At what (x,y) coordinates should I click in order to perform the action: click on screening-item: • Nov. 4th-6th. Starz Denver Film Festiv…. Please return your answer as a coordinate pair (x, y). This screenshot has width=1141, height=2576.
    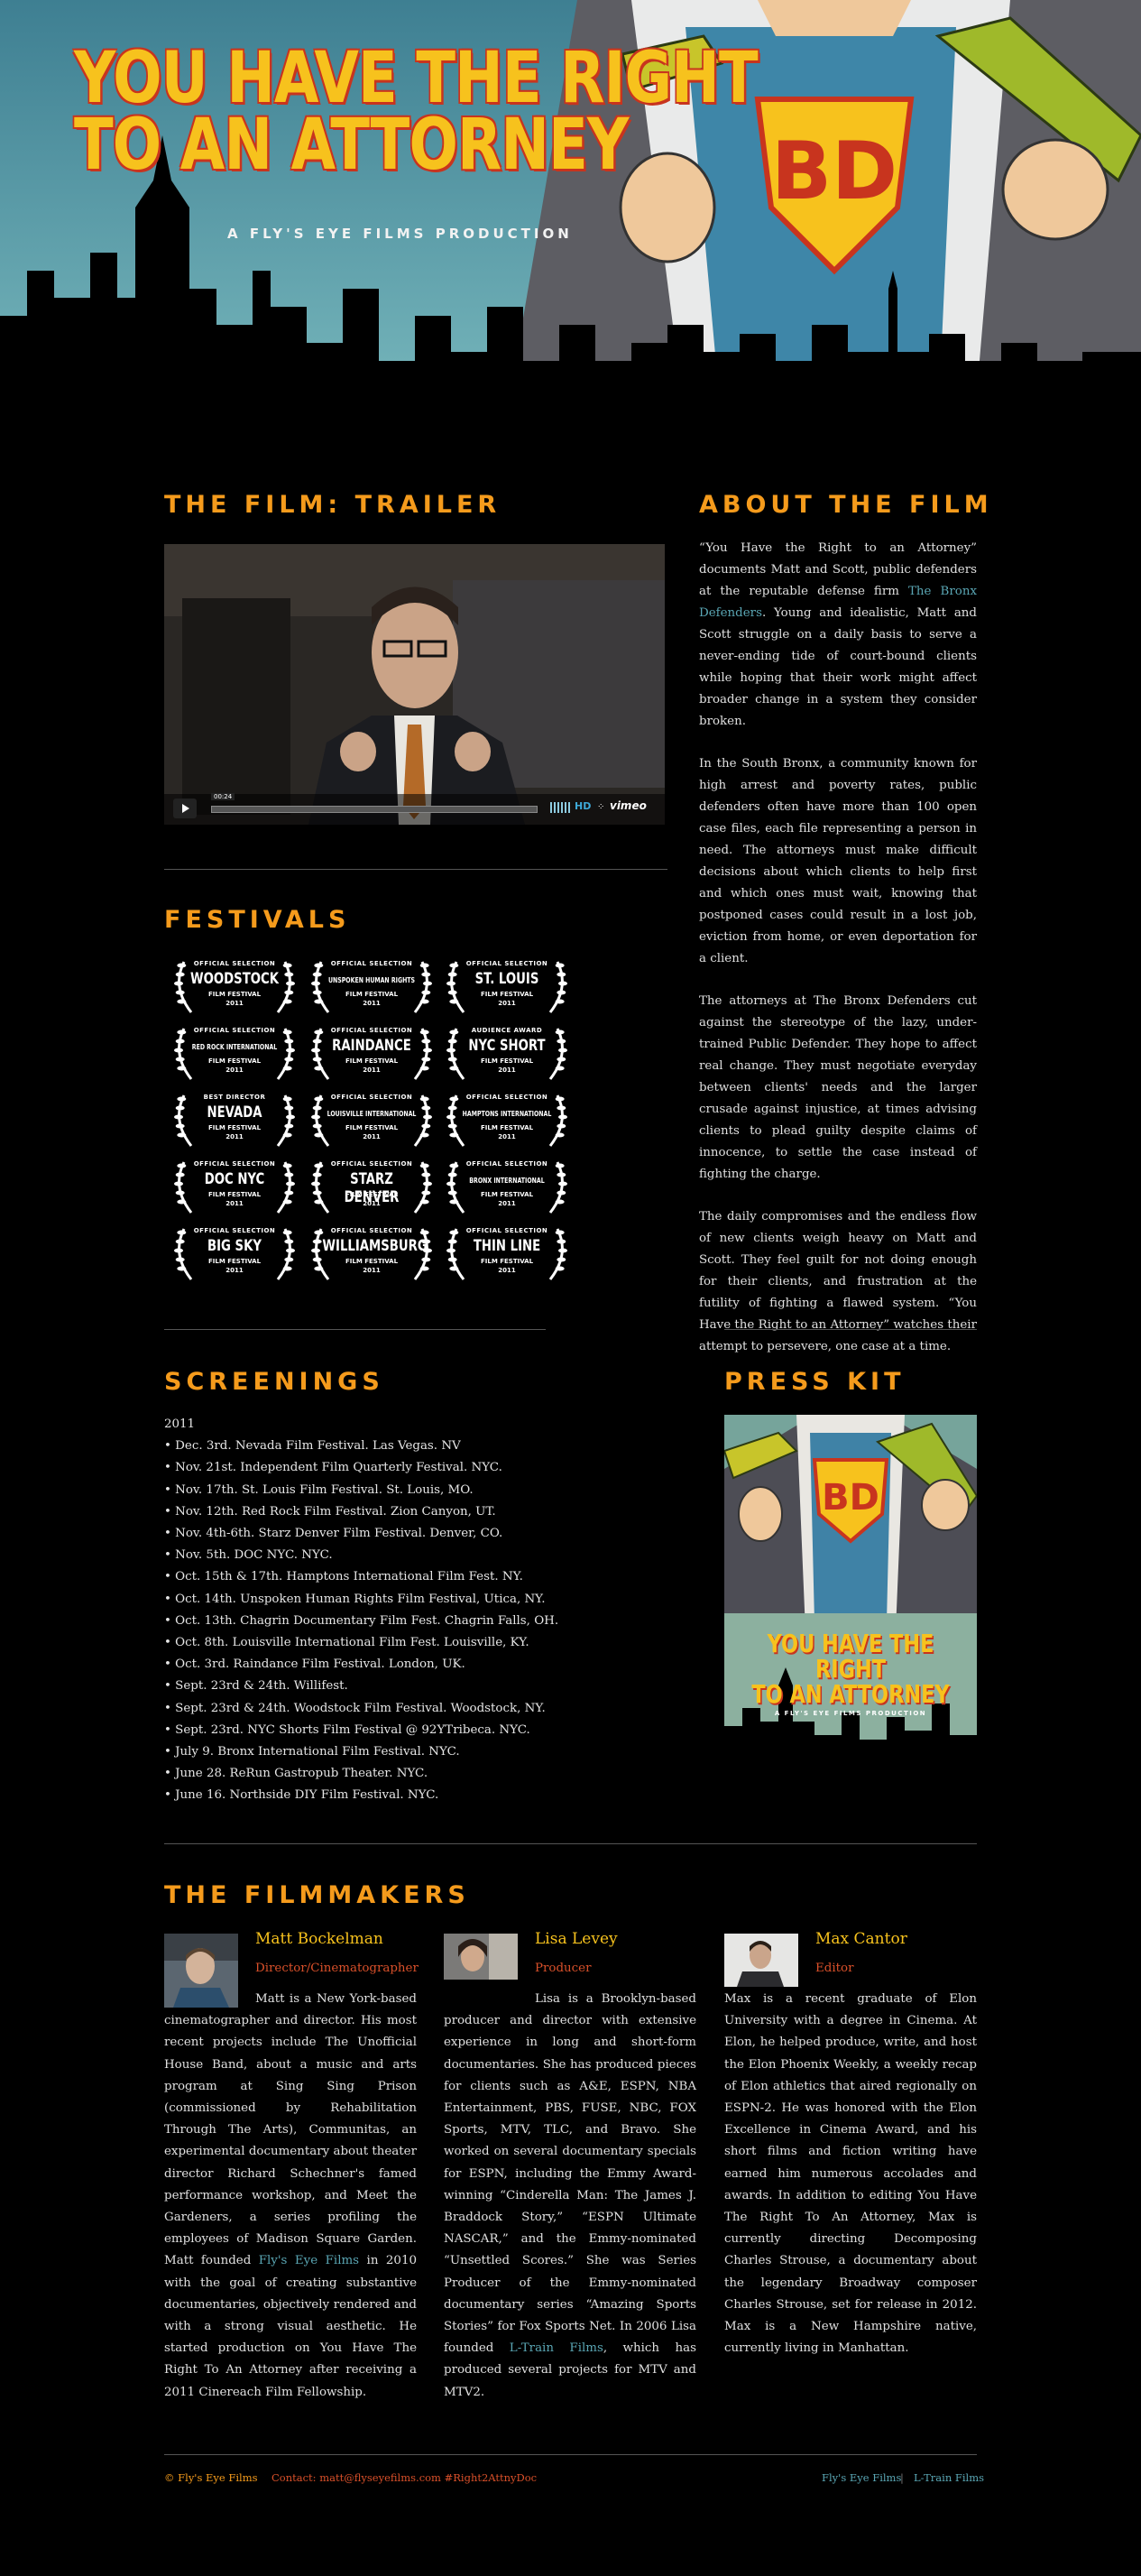
    Looking at the image, I should click on (333, 1534).